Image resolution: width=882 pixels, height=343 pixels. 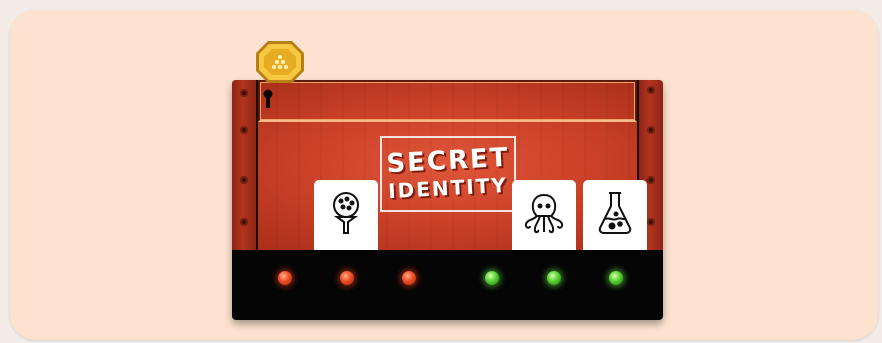 What do you see at coordinates (447, 101) in the screenshot?
I see `chest-lock-rail` at bounding box center [447, 101].